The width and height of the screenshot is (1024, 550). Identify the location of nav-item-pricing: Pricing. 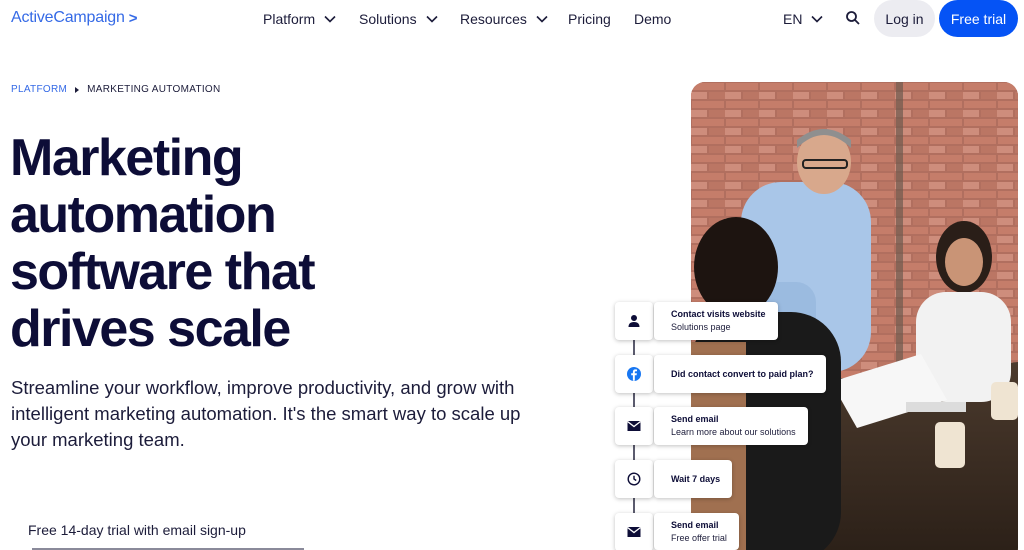
(589, 19).